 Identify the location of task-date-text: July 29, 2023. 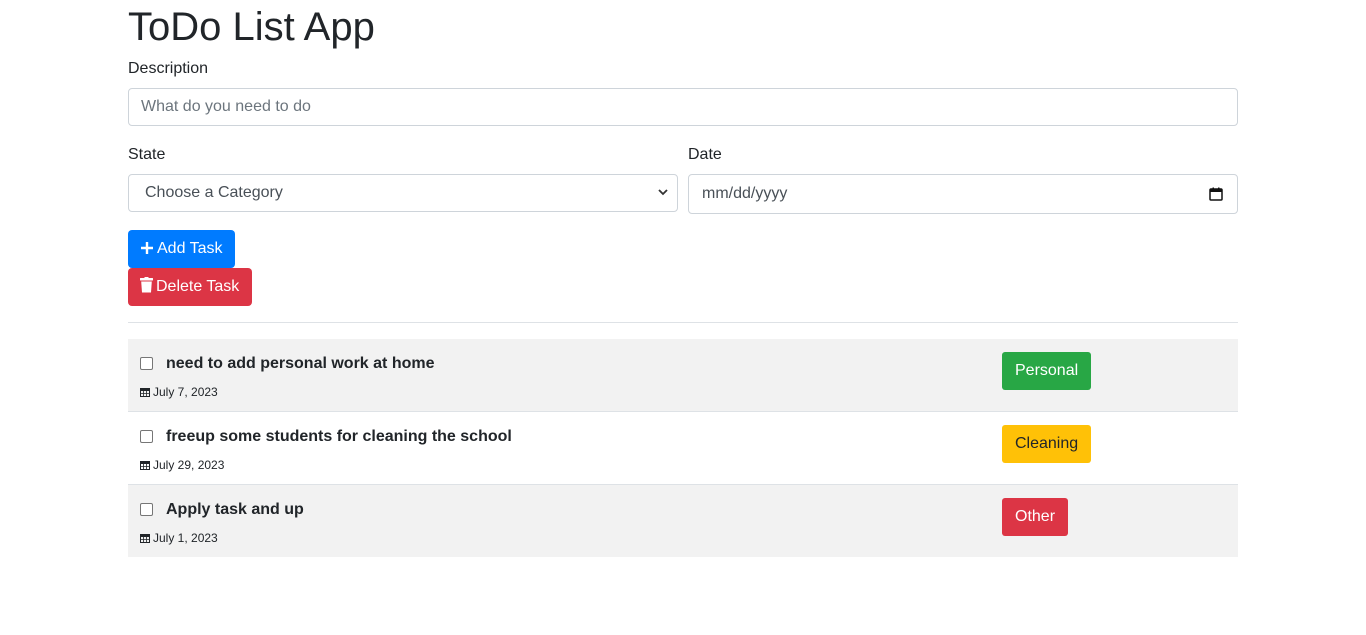
(189, 465).